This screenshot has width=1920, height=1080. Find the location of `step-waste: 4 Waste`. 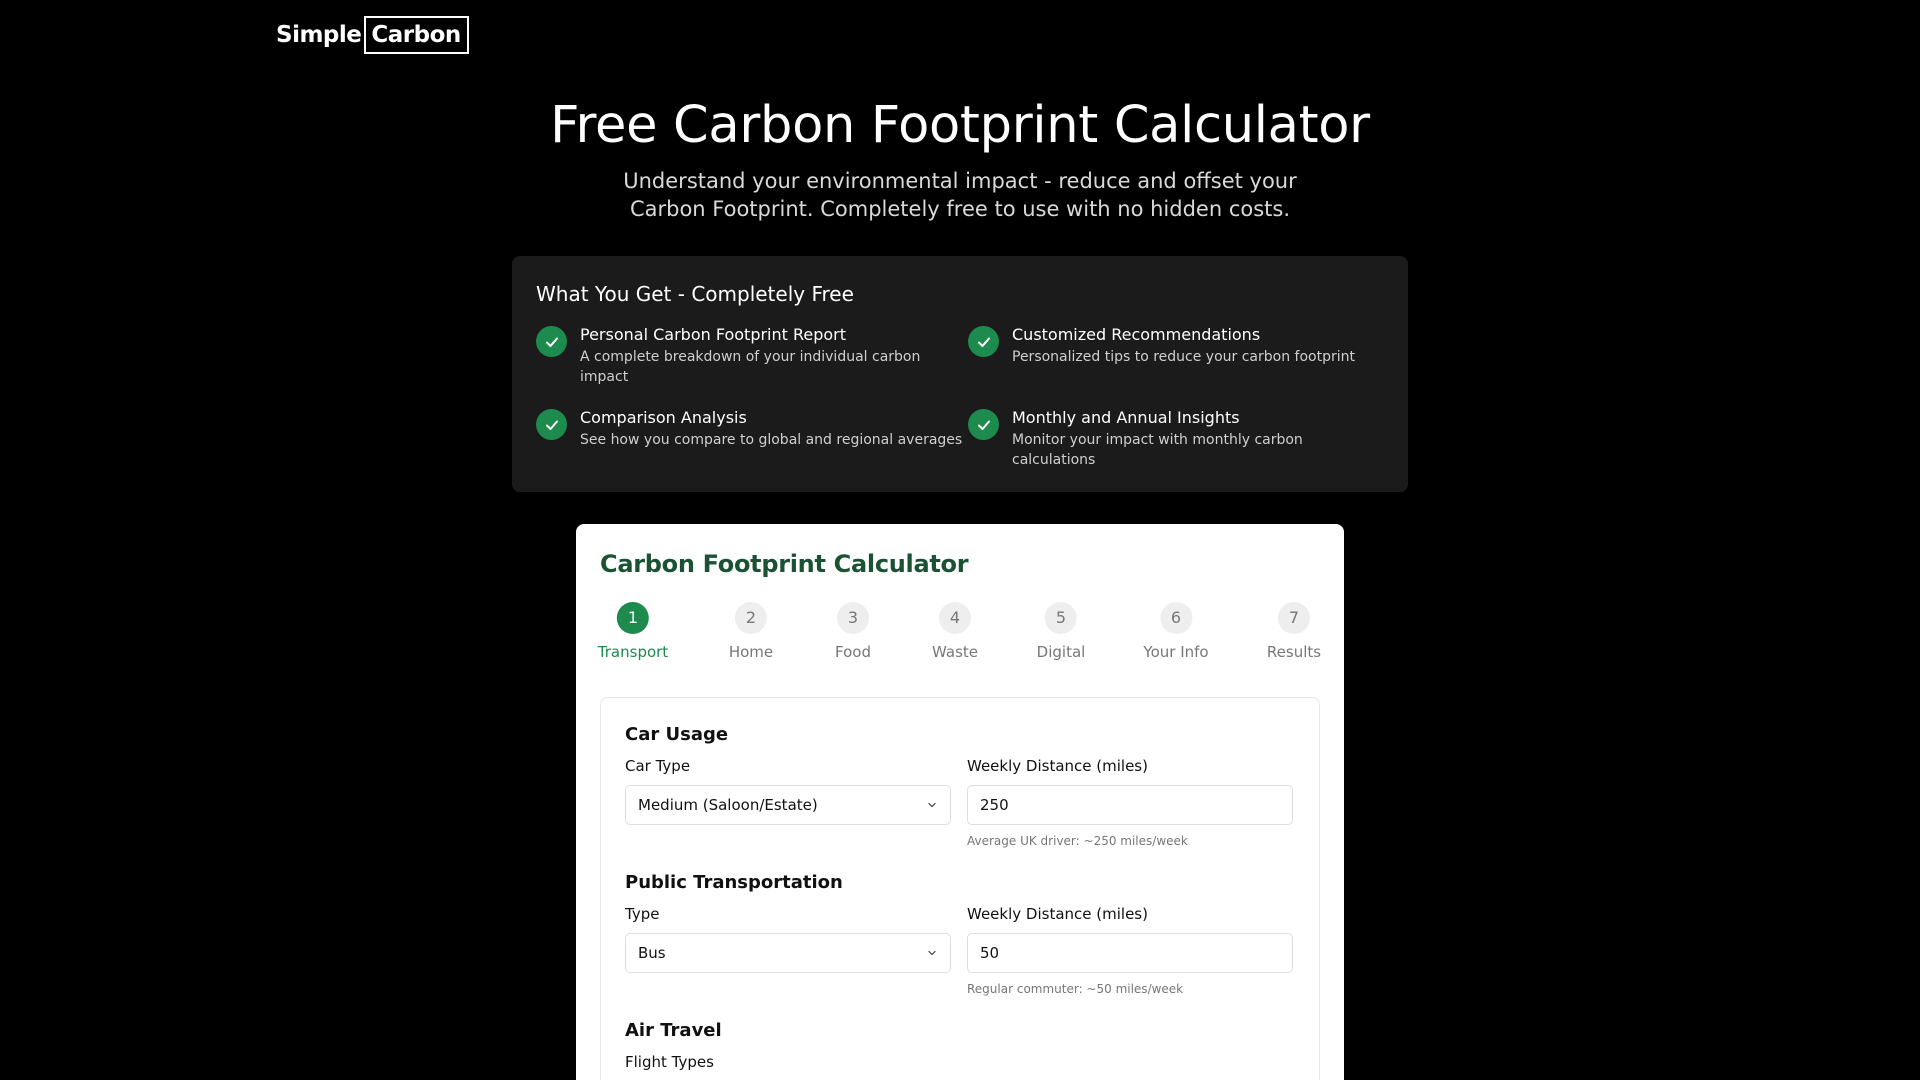

step-waste: 4 Waste is located at coordinates (955, 631).